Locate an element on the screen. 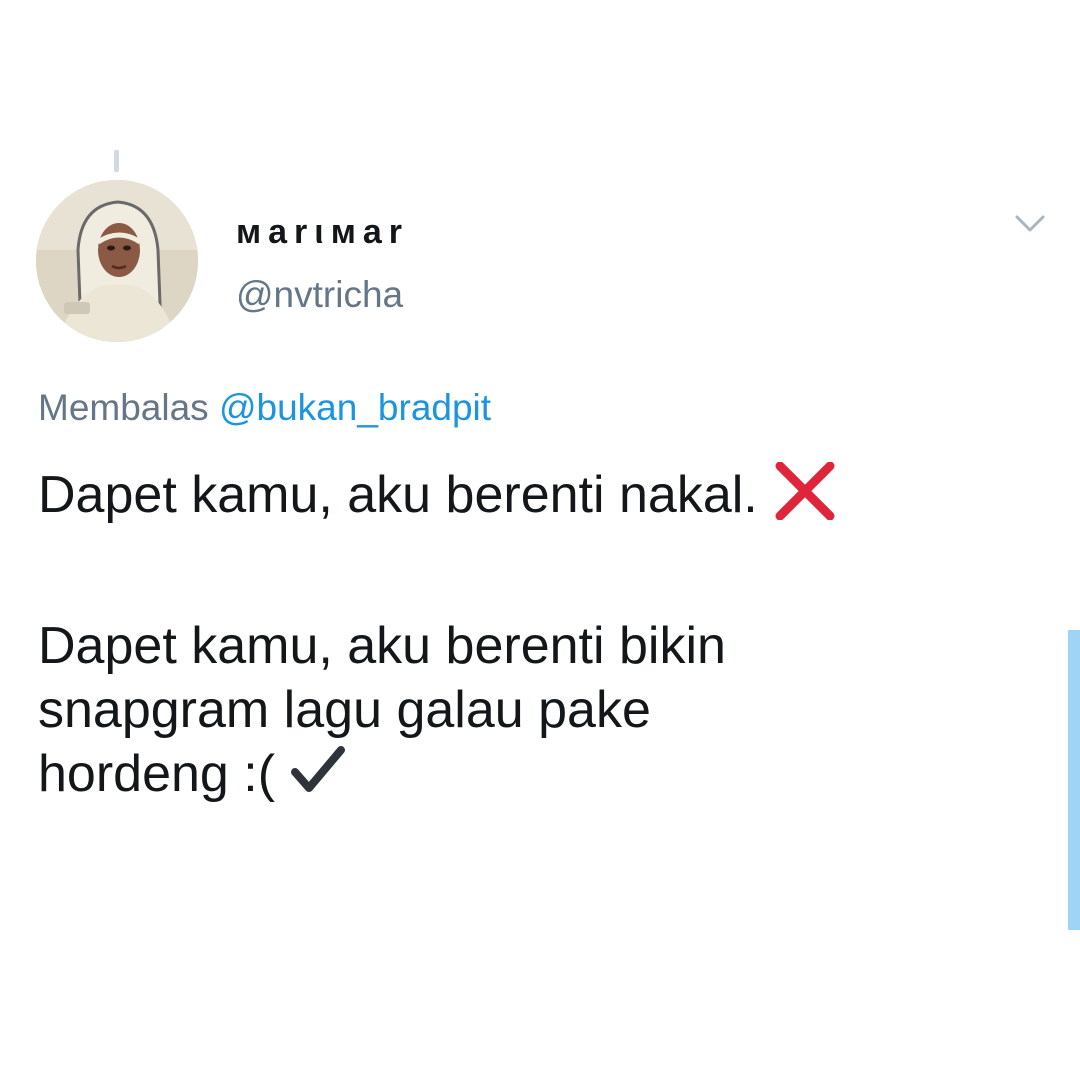 The image size is (1080, 1080). reply-context: Membalas @bukan_bradpit is located at coordinates (264, 408).